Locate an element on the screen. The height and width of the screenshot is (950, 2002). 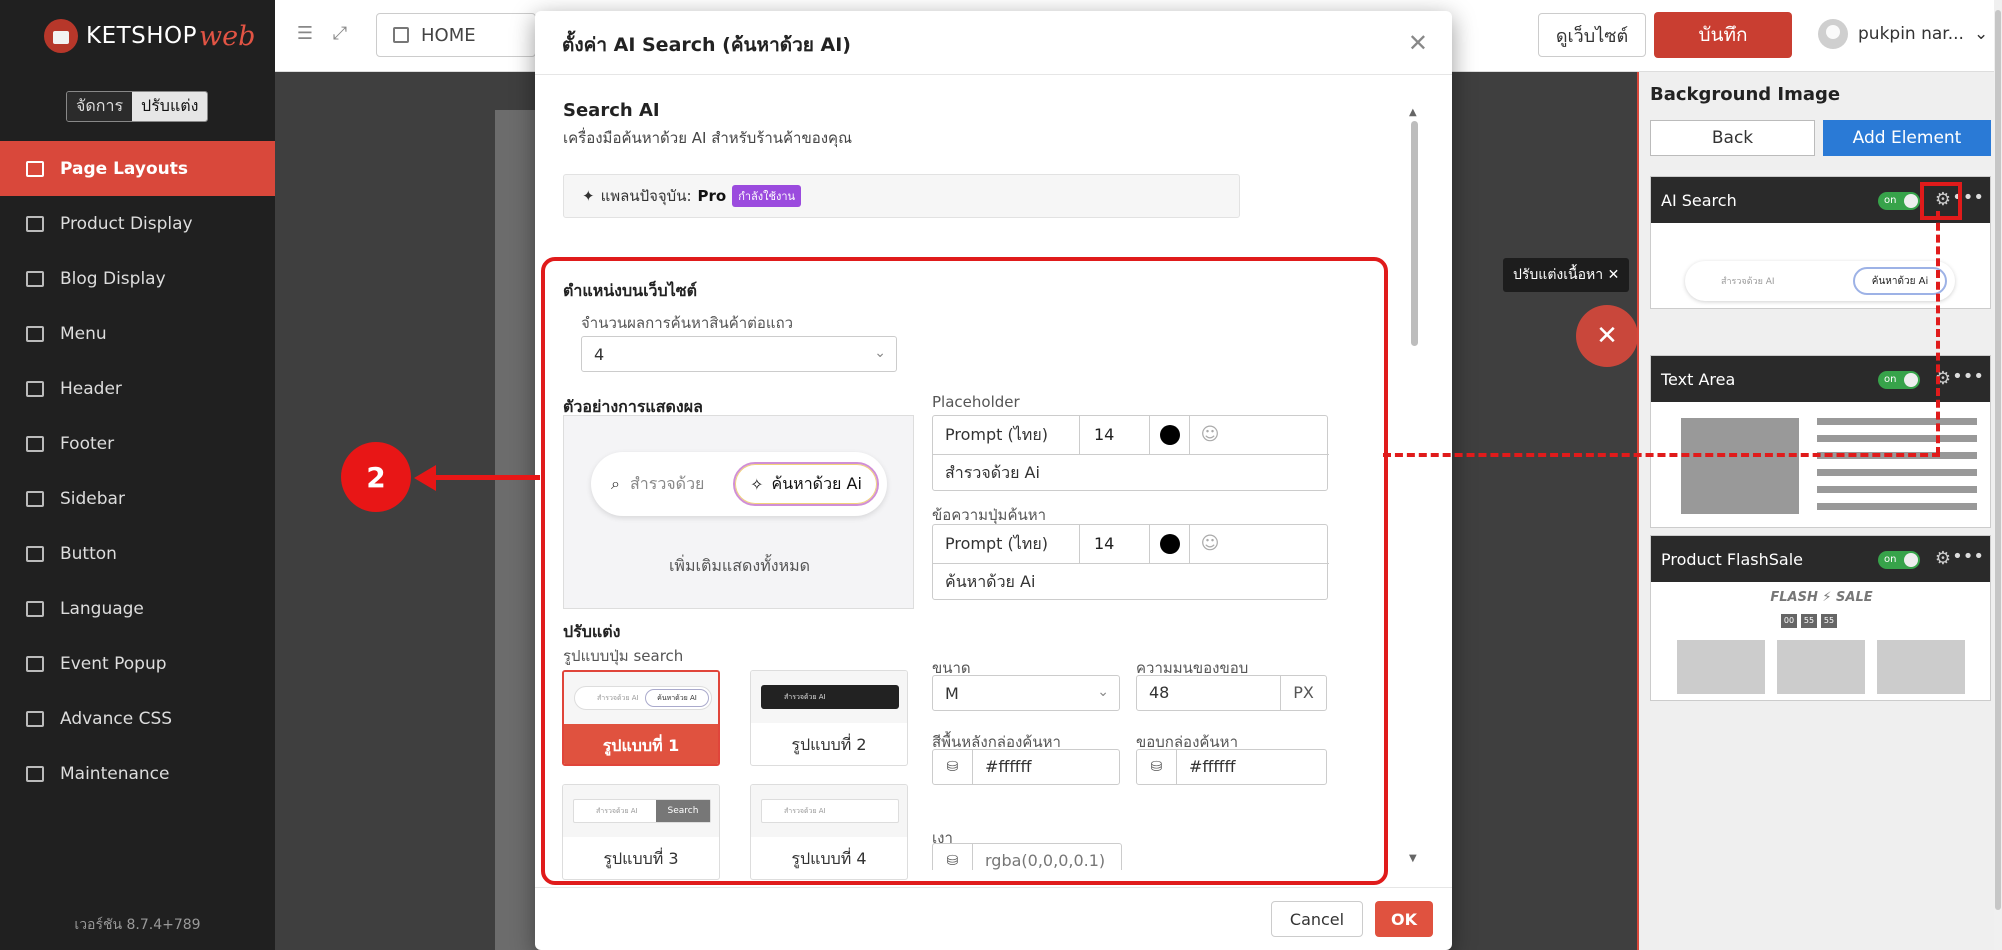
grid-icon is located at coordinates (35, 223).